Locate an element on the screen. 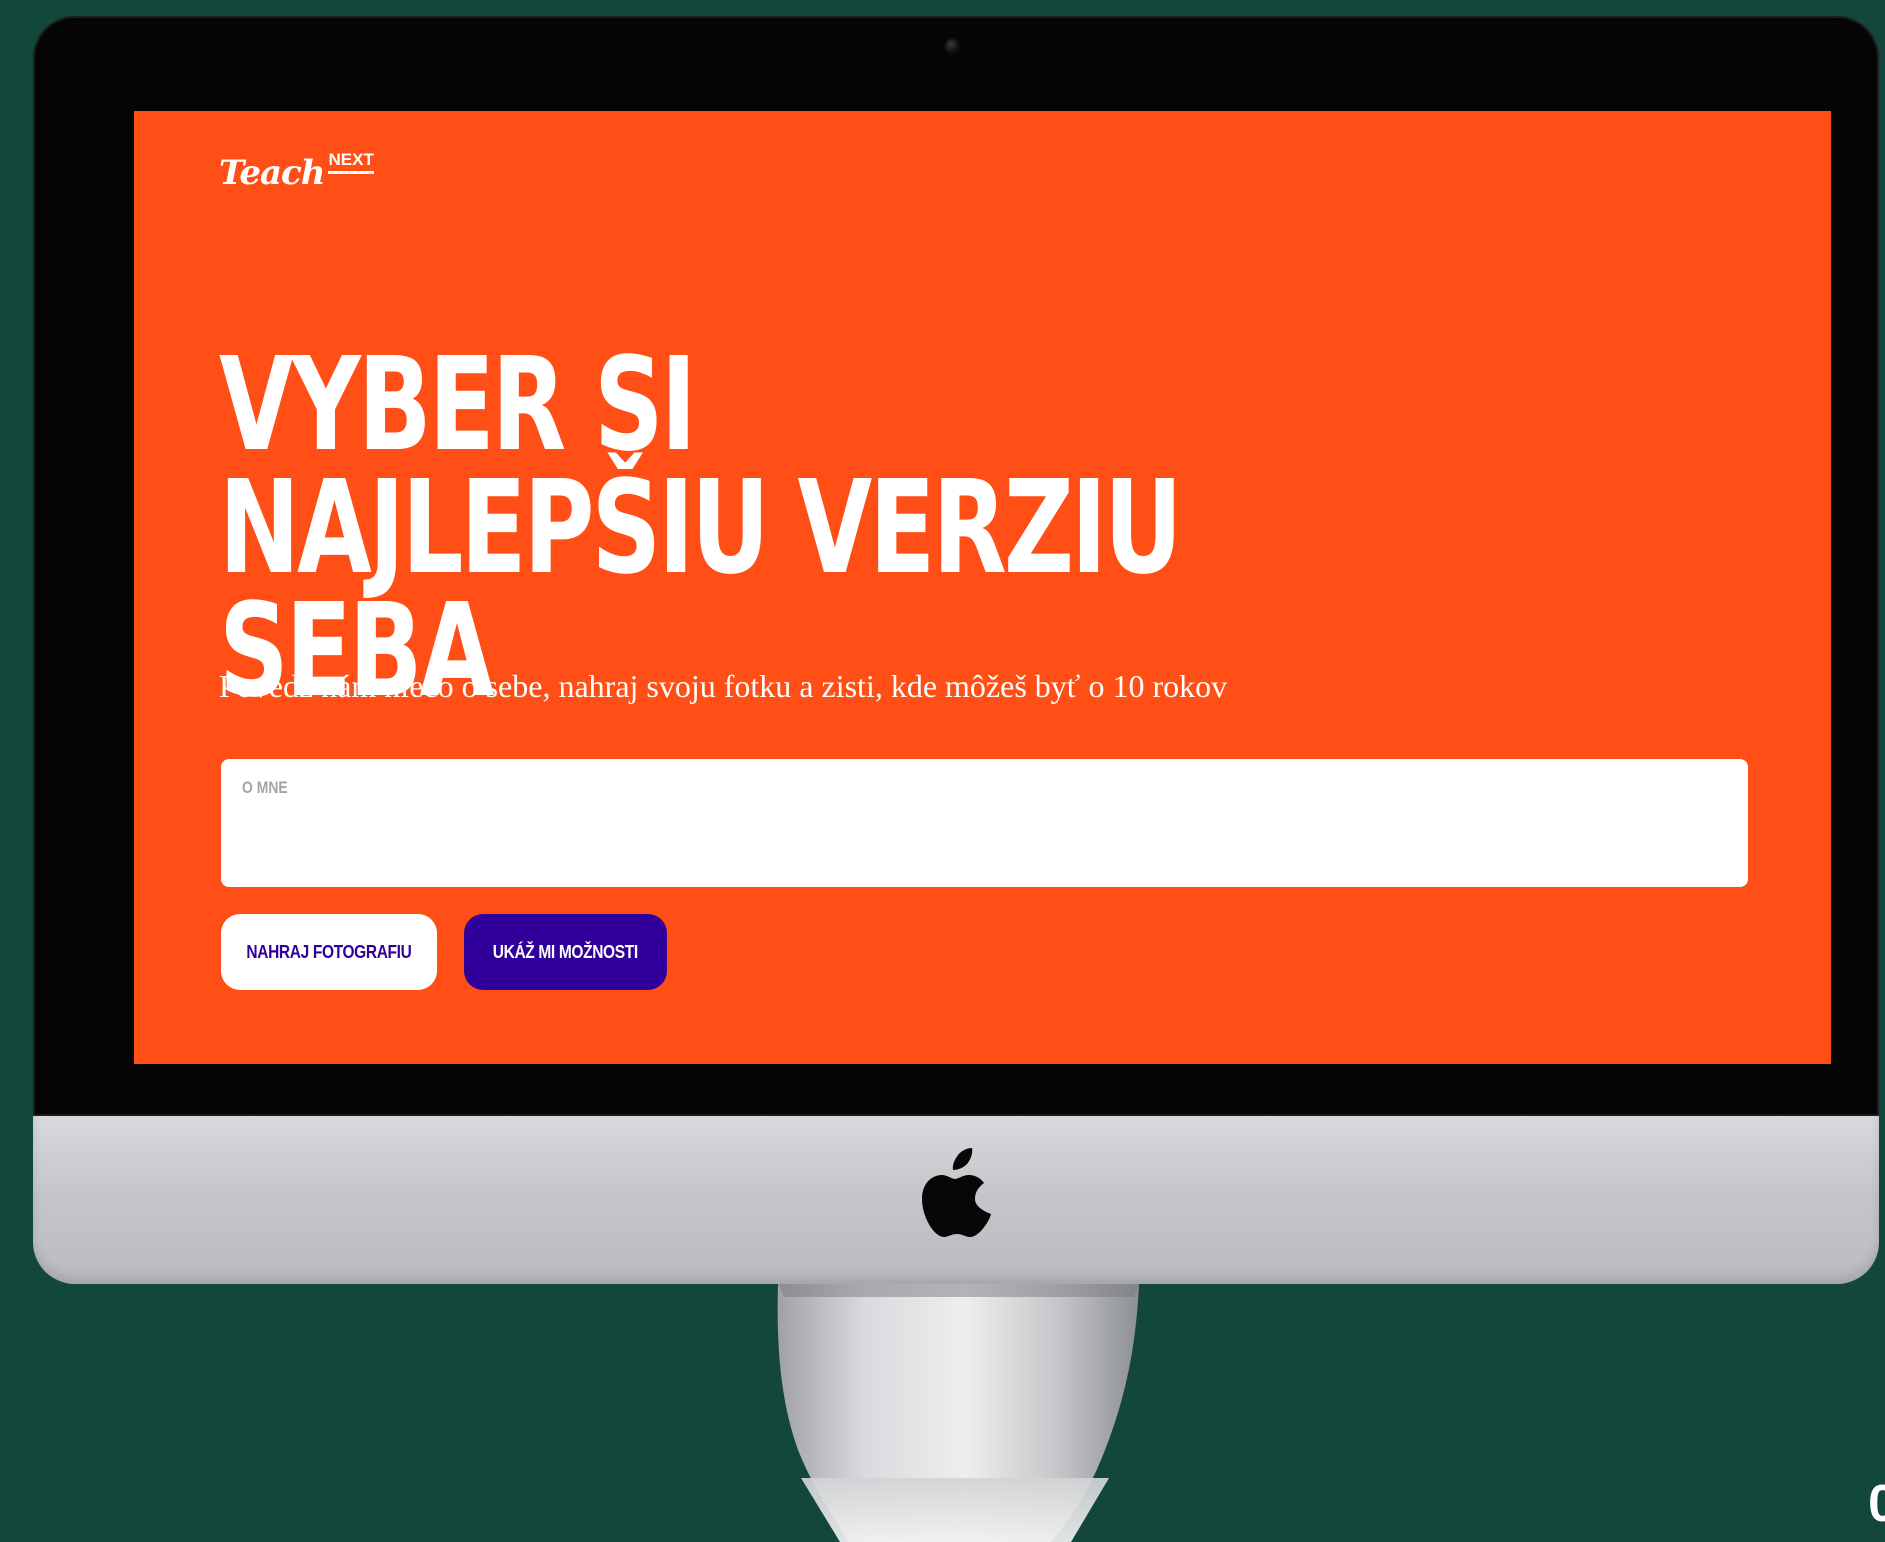 This screenshot has width=1885, height=1542. upload-photo-button: NAHRAJ FOTOGRAFIU is located at coordinates (329, 952).